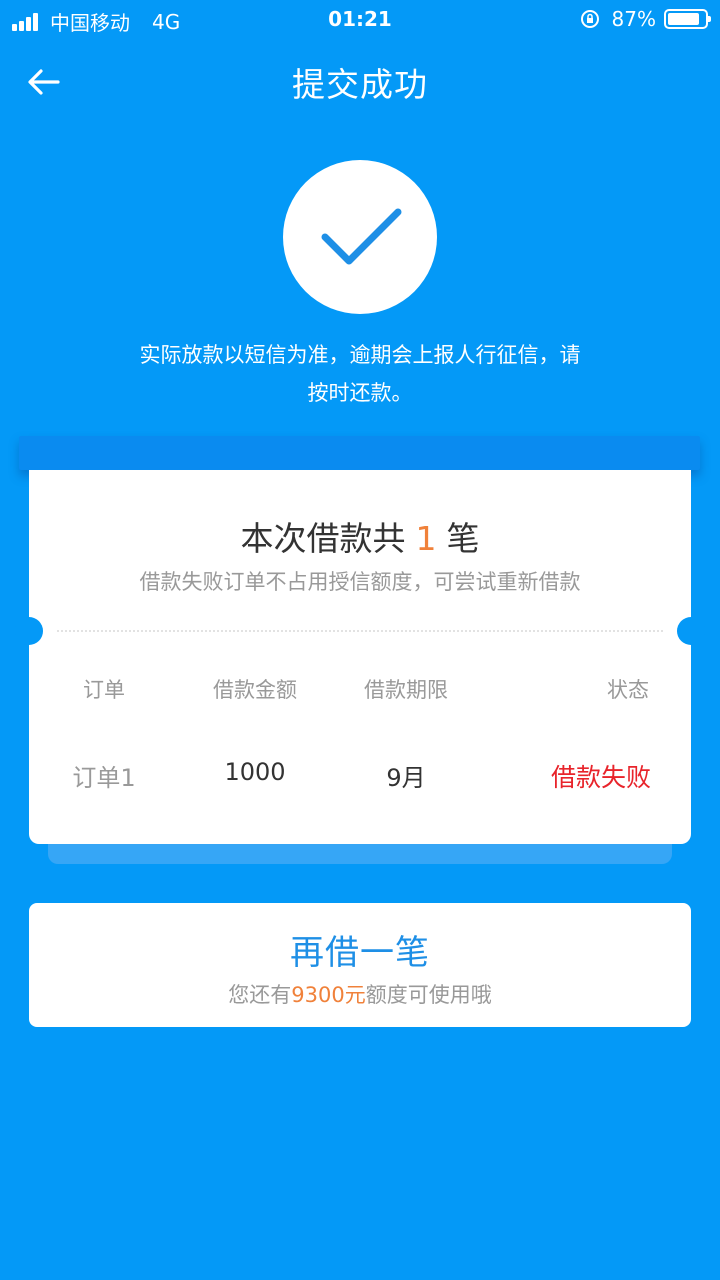 This screenshot has width=720, height=1280. I want to click on notice-text: 实际放款以短信为准，逾期会上报人行征信，请 按时还款。, so click(360, 374).